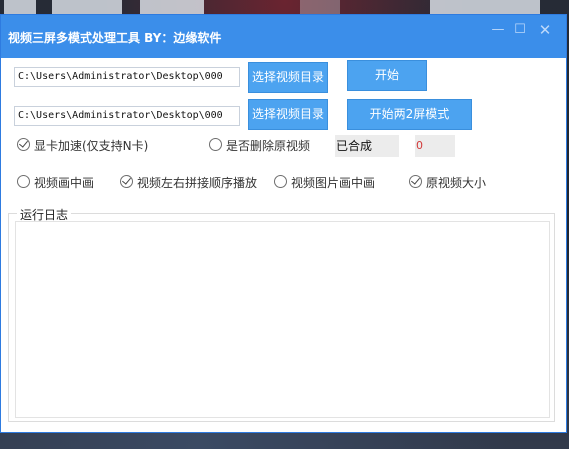 This screenshot has height=449, width=569. Describe the element at coordinates (456, 183) in the screenshot. I see `original-size-label: 原视频大小` at that location.